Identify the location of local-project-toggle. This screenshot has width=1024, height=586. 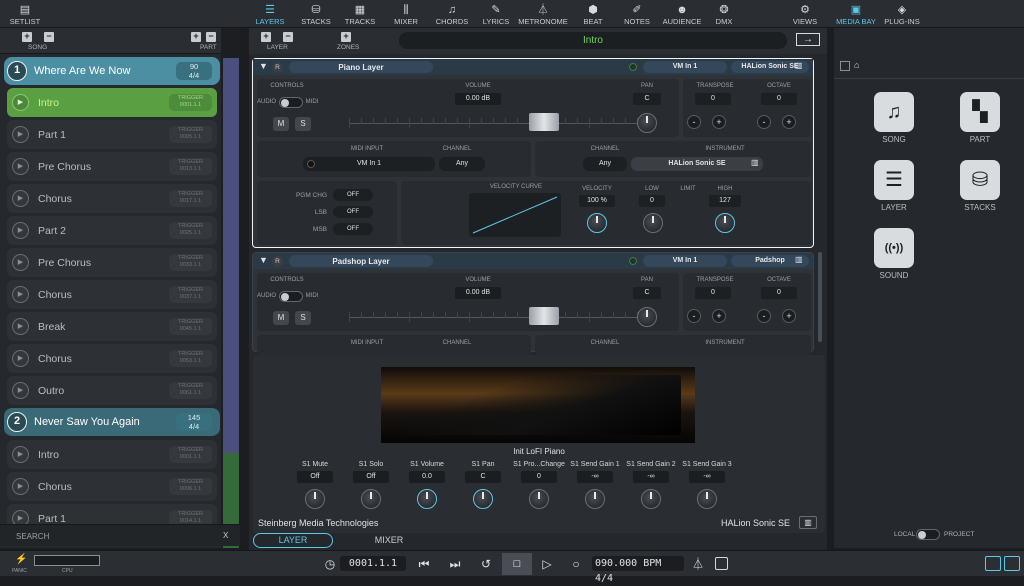
(928, 534).